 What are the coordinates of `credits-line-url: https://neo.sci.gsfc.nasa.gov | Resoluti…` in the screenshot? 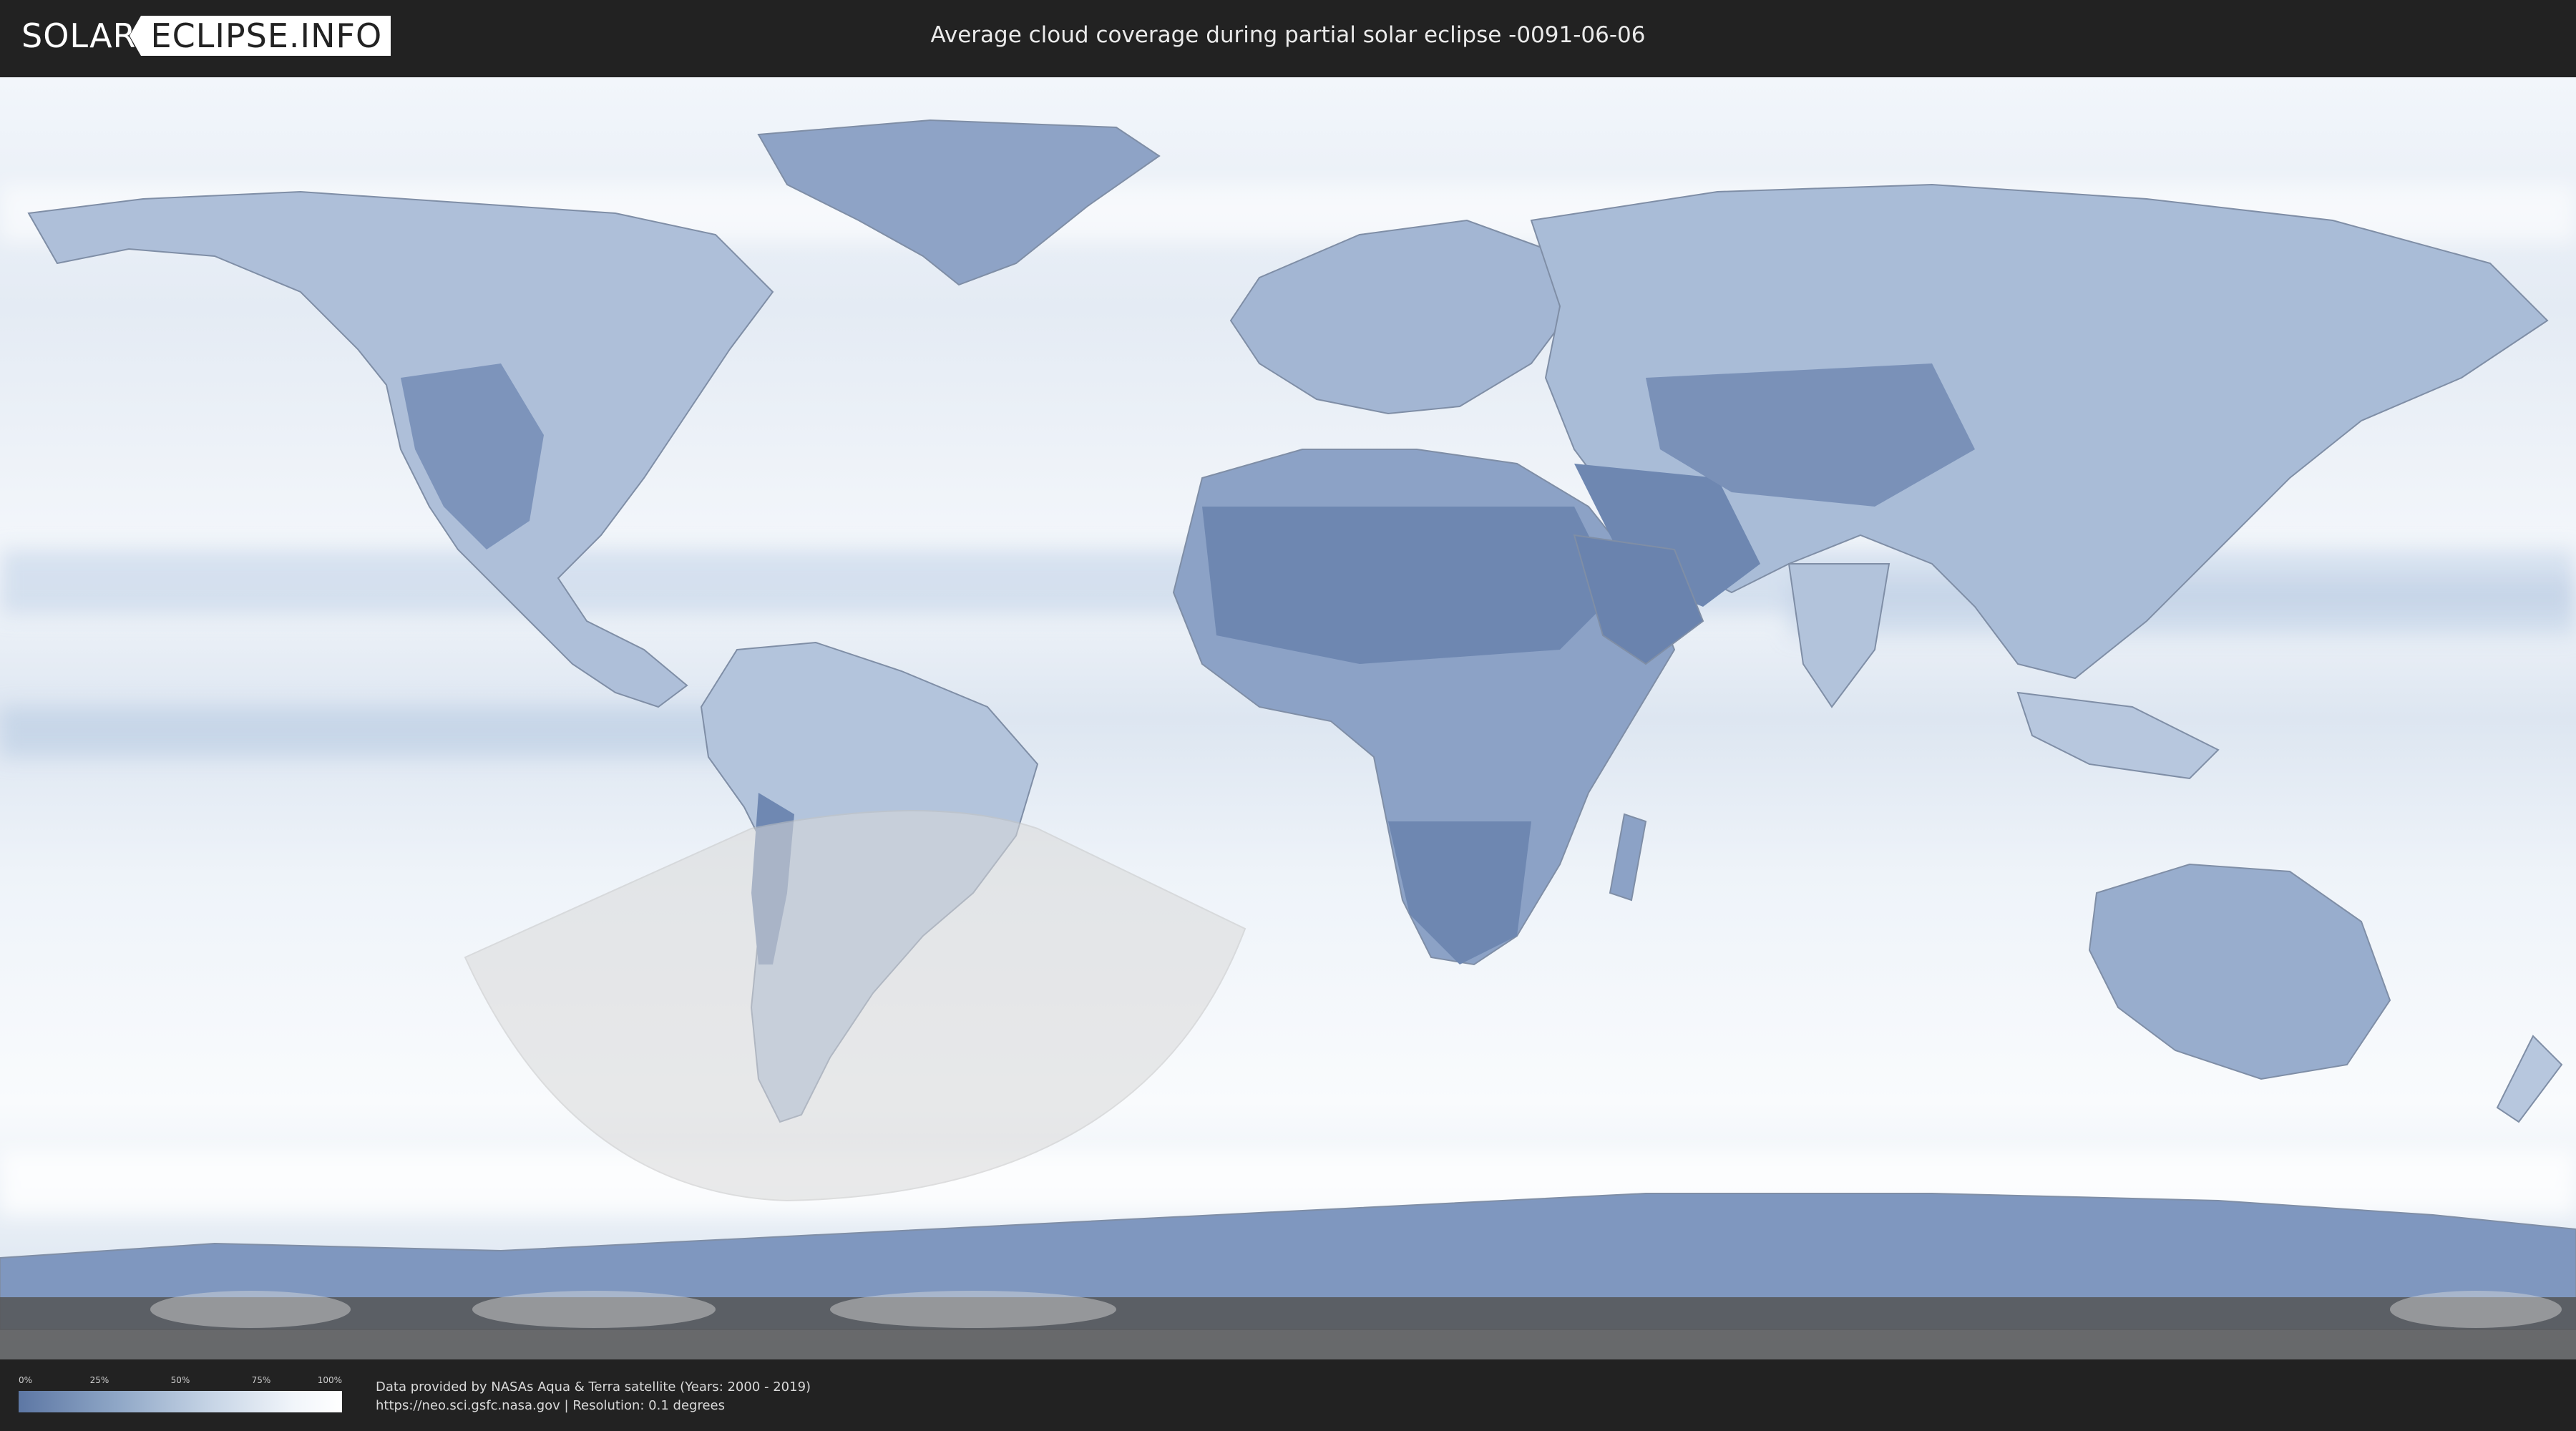 It's located at (593, 1406).